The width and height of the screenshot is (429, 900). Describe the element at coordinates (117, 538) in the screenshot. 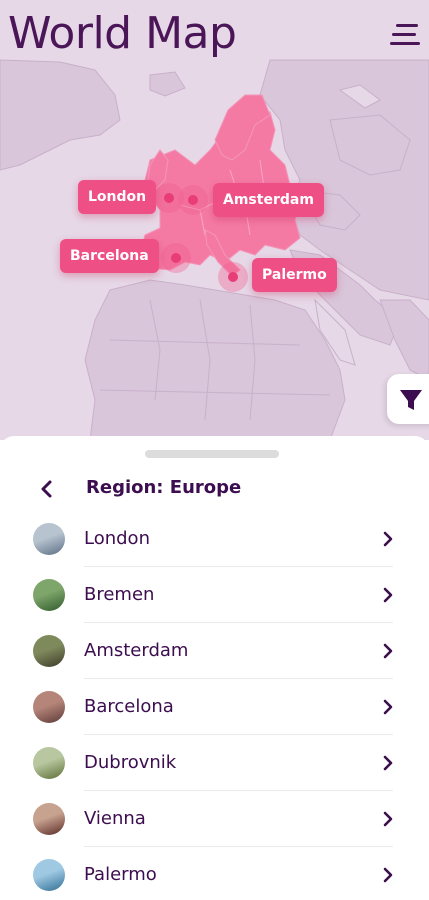

I see `city-name: London` at that location.